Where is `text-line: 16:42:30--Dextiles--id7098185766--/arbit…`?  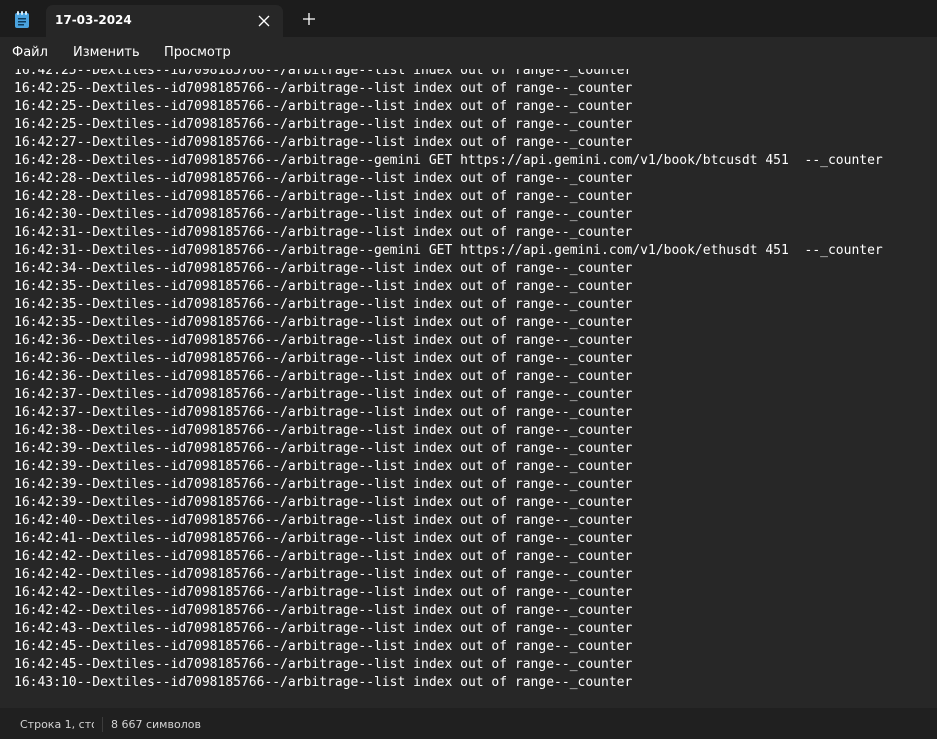
text-line: 16:42:30--Dextiles--id7098185766--/arbit… is located at coordinates (323, 214).